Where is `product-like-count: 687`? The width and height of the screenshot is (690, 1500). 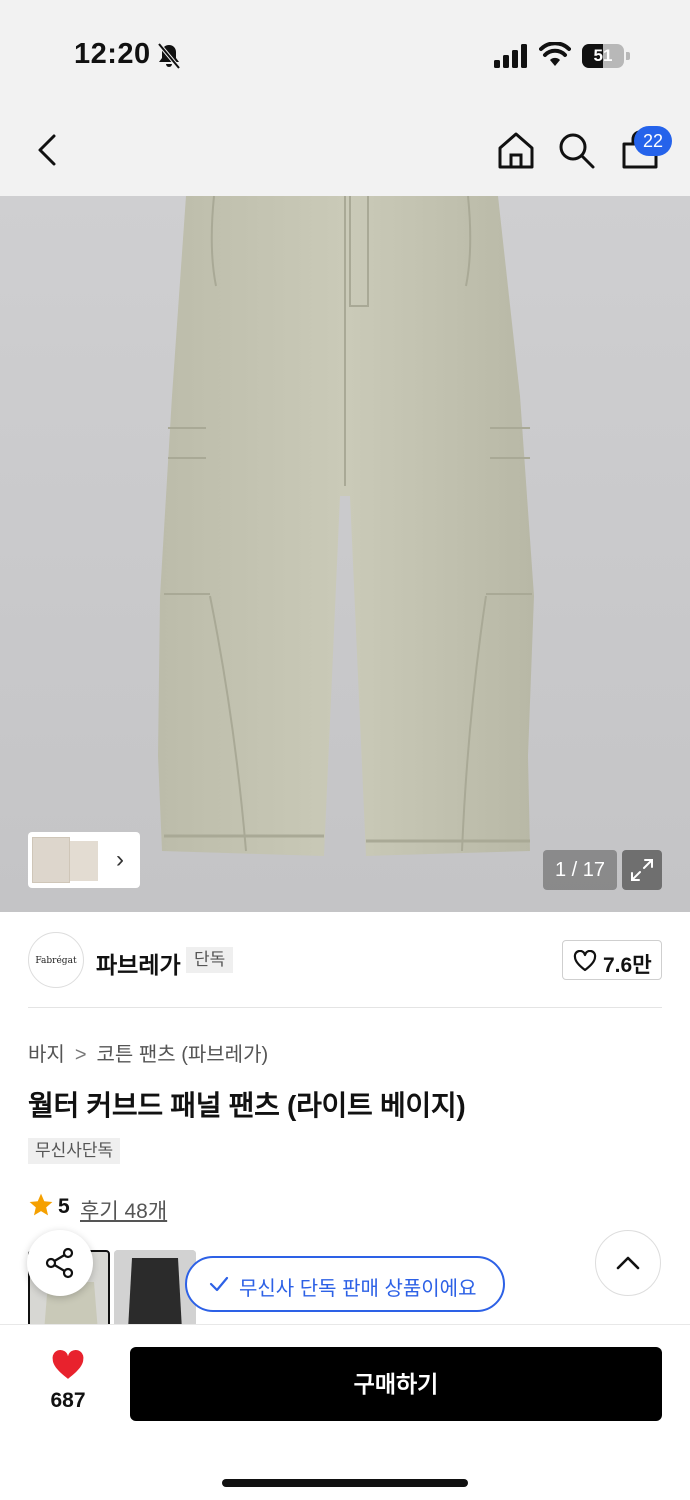 product-like-count: 687 is located at coordinates (68, 1400).